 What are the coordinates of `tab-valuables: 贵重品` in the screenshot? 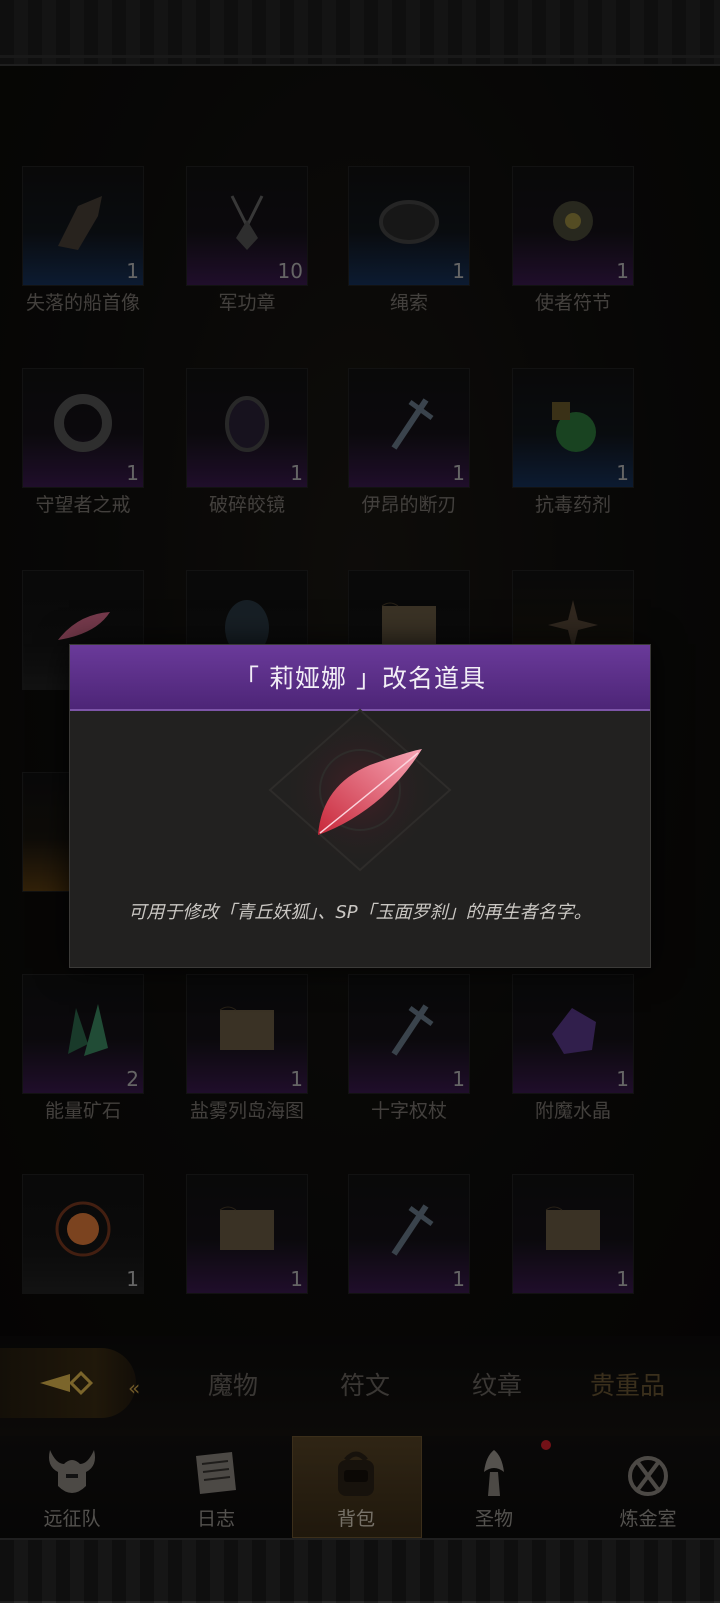 It's located at (627, 1384).